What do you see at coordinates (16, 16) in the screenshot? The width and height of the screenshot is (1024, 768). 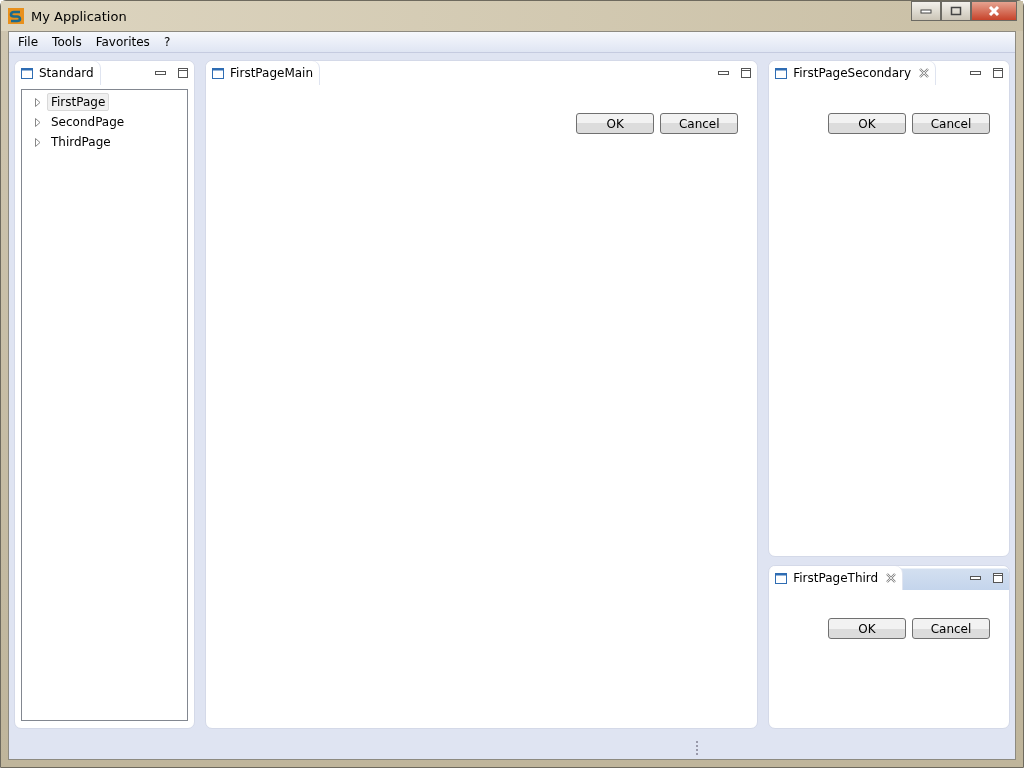 I see `app-logo-icon` at bounding box center [16, 16].